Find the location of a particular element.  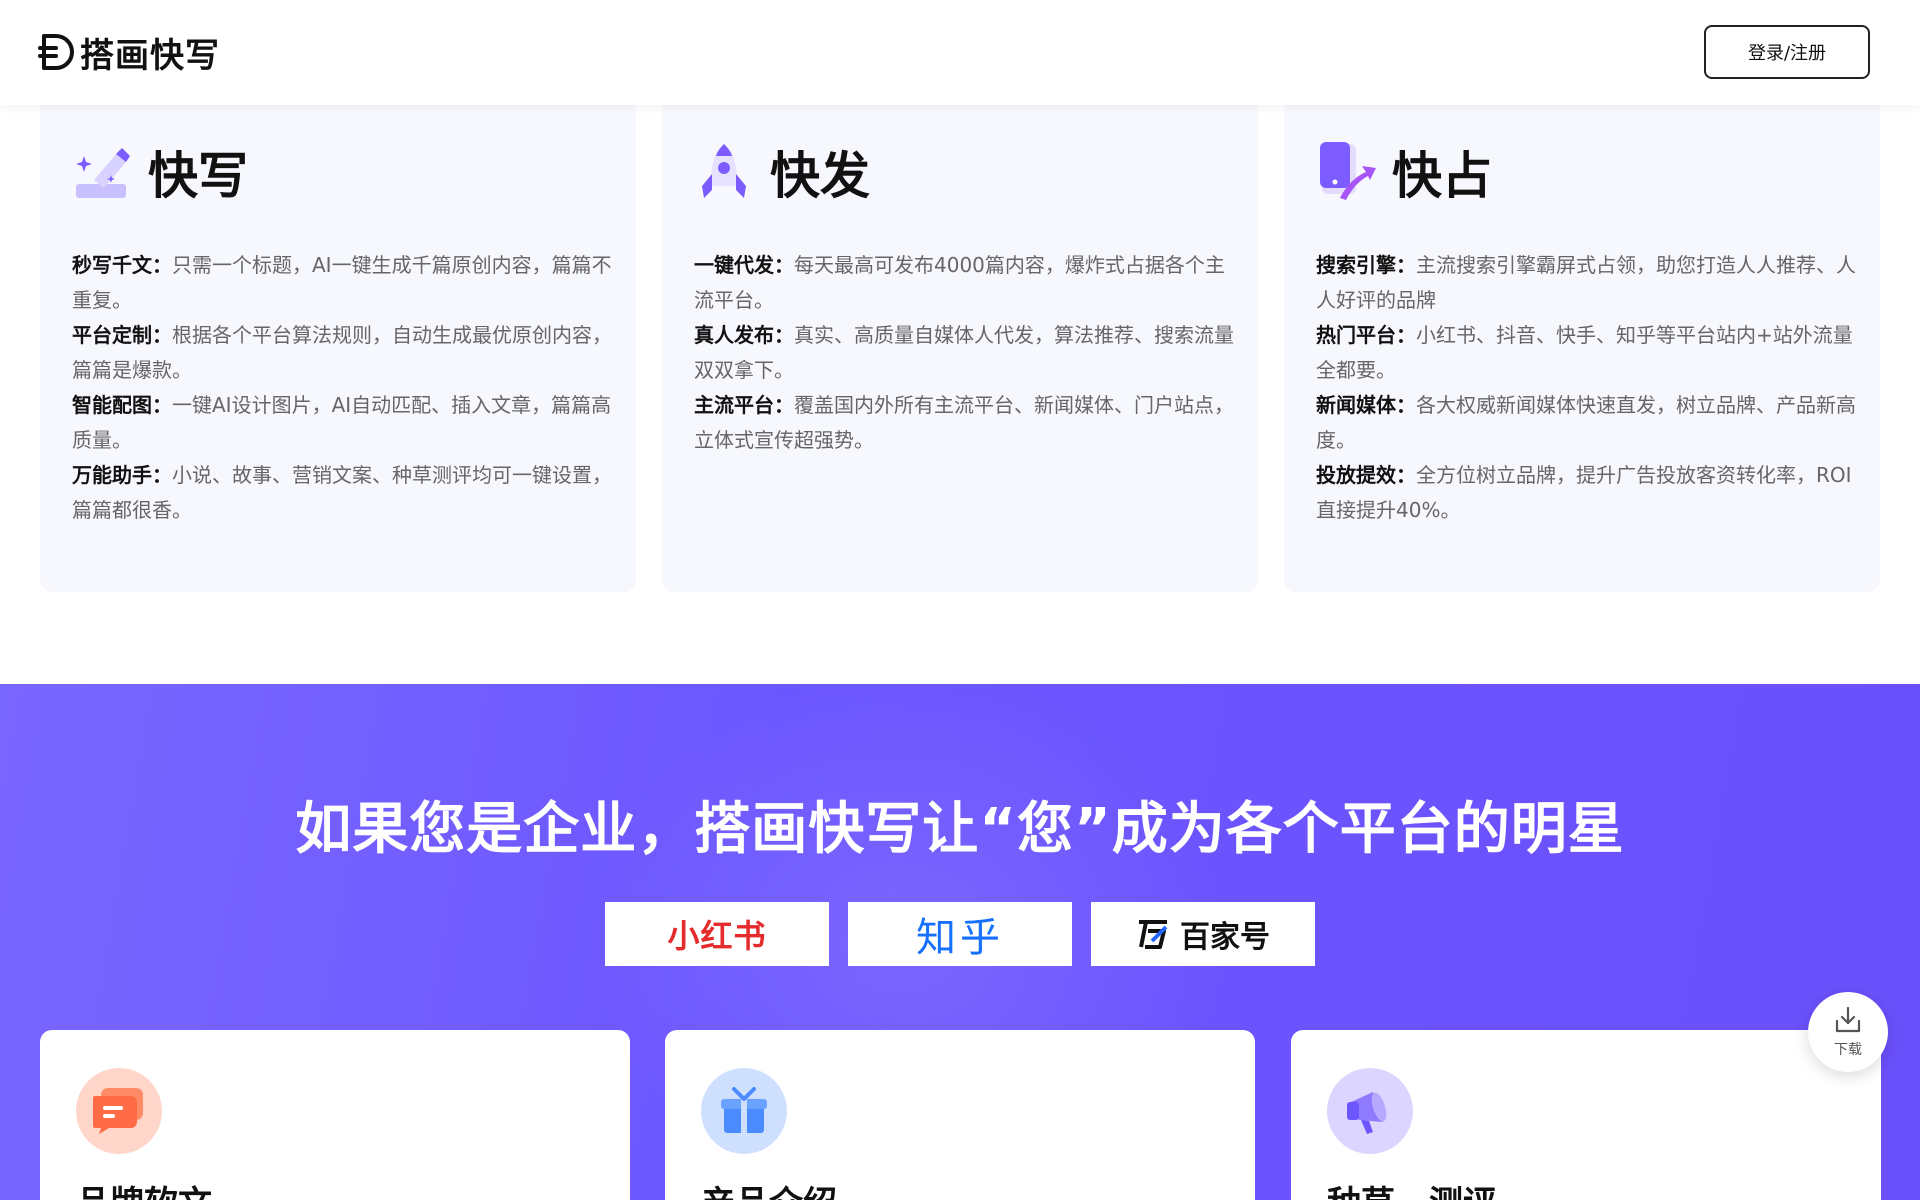

platform-name: 知乎 is located at coordinates (960, 938).